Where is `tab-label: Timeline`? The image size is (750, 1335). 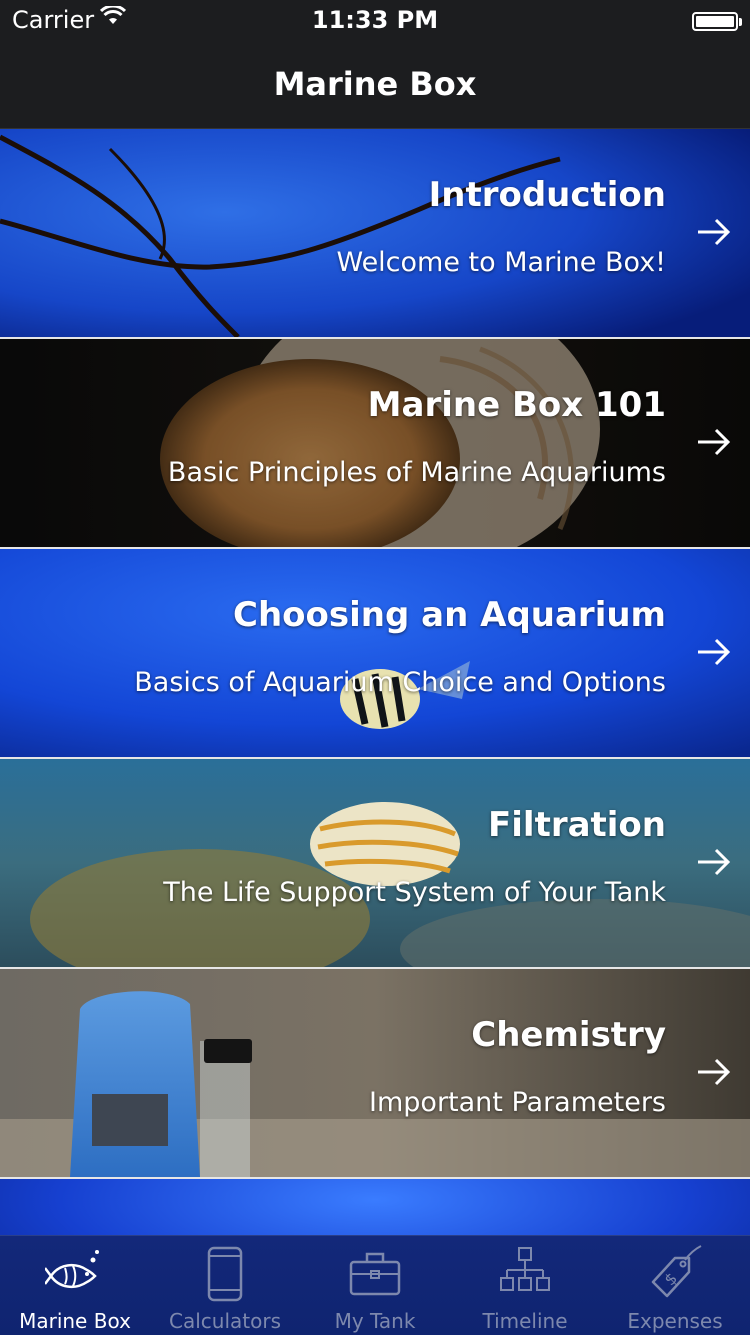 tab-label: Timeline is located at coordinates (525, 1321).